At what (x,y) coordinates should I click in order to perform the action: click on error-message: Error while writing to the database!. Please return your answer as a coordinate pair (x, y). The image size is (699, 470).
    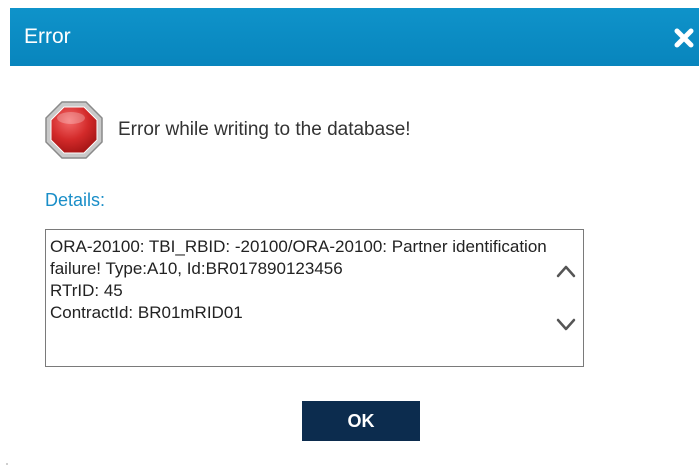
    Looking at the image, I should click on (264, 129).